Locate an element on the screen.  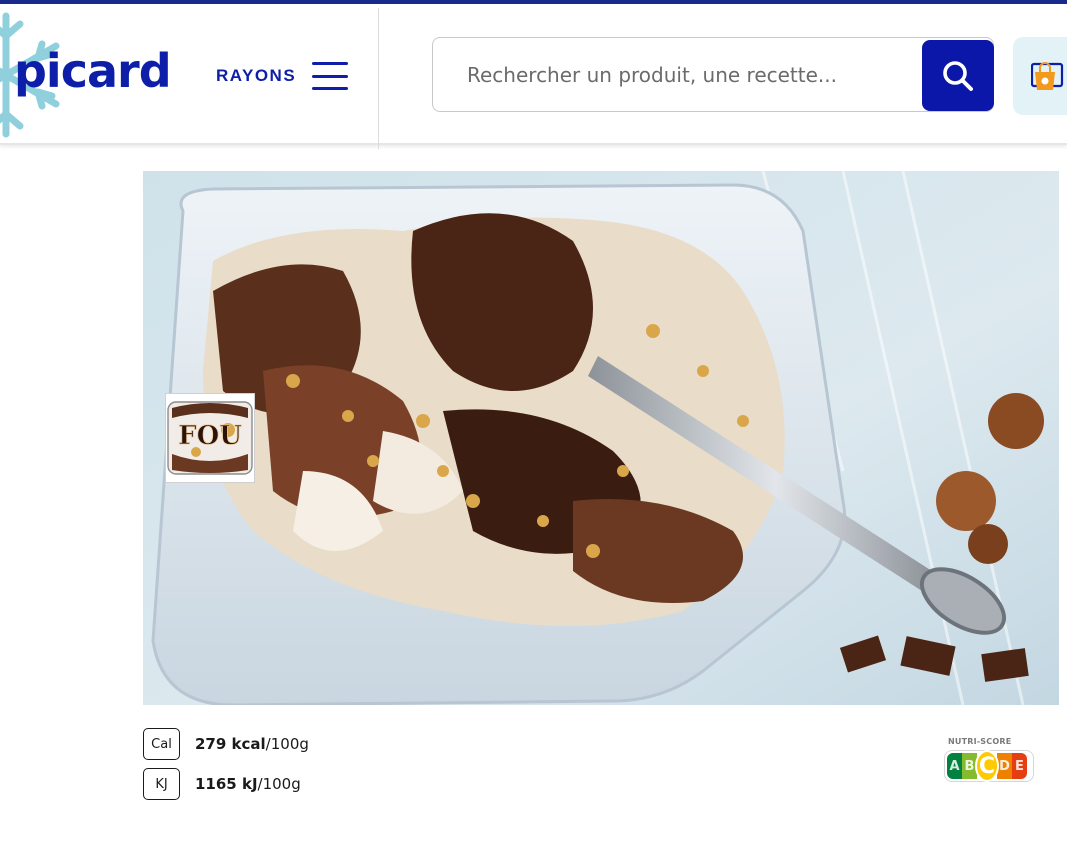
nutriscore-grade-c: C is located at coordinates (987, 766).